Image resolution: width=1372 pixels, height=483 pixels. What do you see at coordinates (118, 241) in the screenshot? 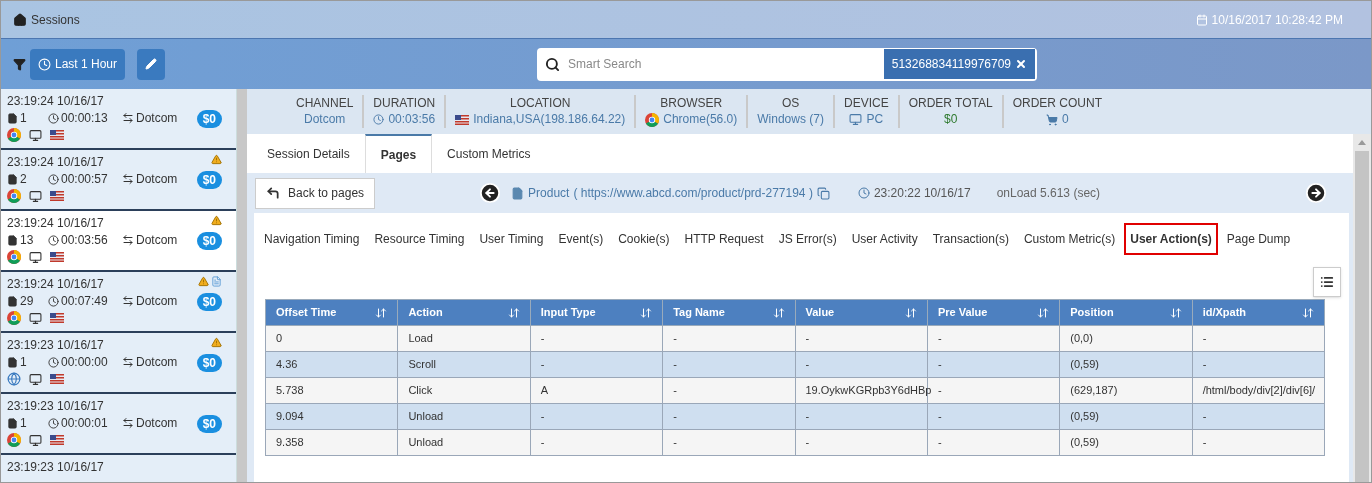
I see `session-item: 23:19:24 10/16/17 13 00:03:56 Dotcom $0` at bounding box center [118, 241].